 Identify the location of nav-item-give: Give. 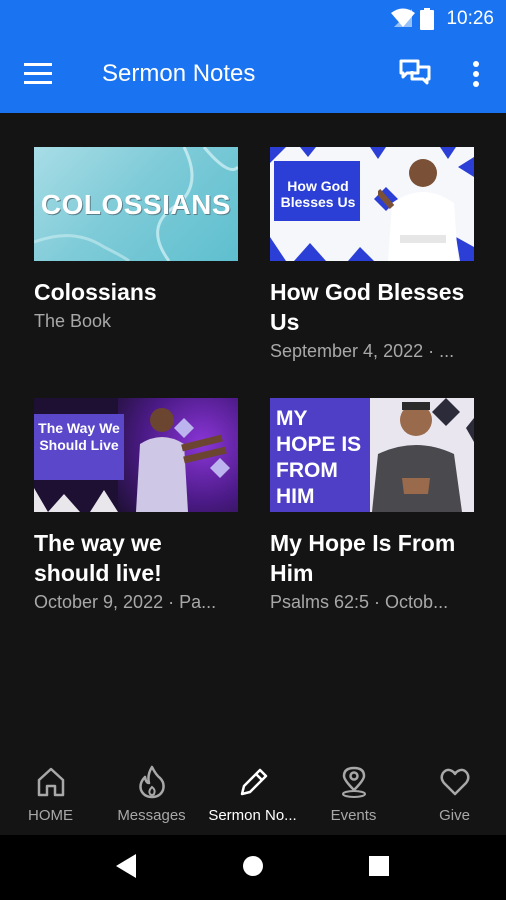
(454, 794).